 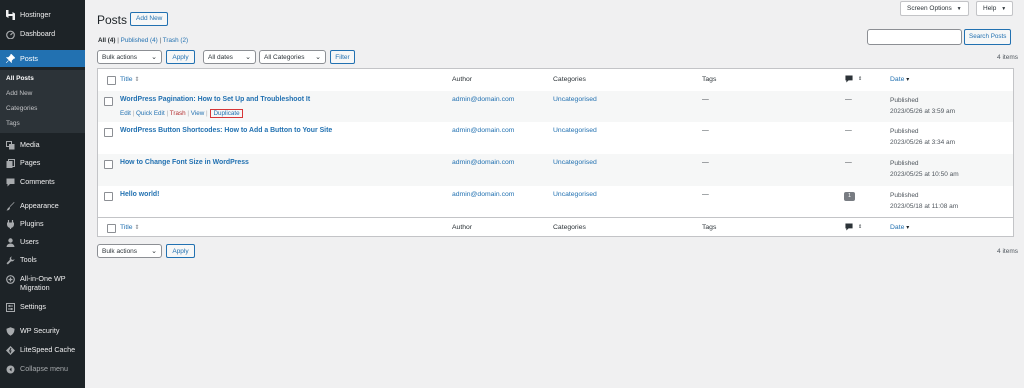 I want to click on sidebar-item-tools: Tools, so click(x=42, y=260).